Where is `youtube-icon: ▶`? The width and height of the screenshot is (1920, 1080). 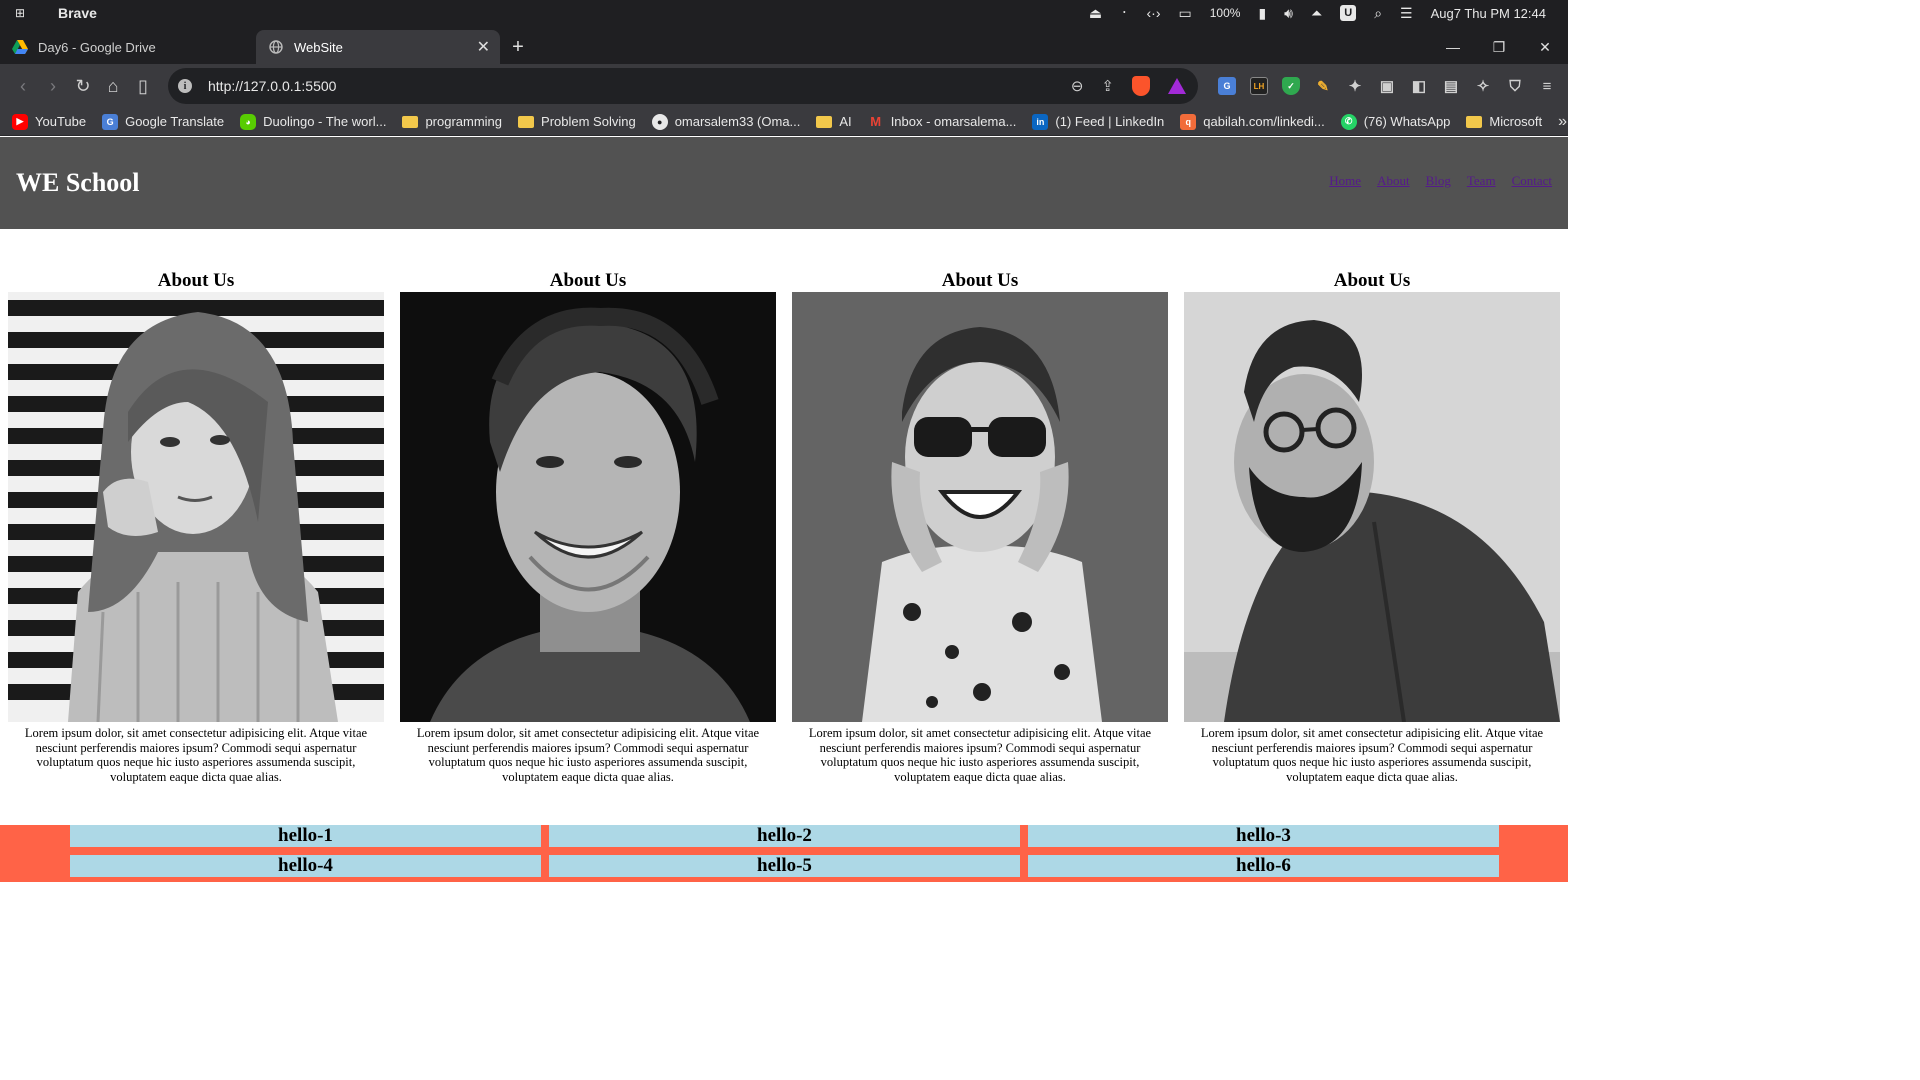 youtube-icon: ▶ is located at coordinates (20, 121).